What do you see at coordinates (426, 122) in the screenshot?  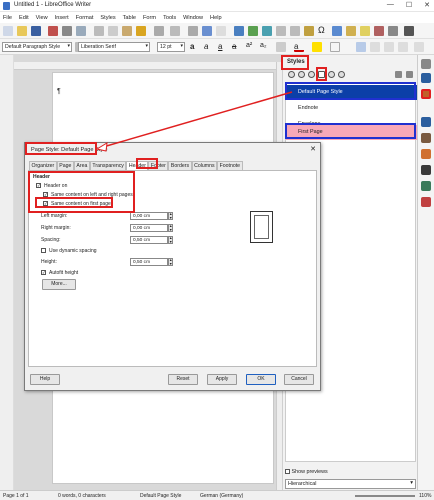 I see `gallery-icon` at bounding box center [426, 122].